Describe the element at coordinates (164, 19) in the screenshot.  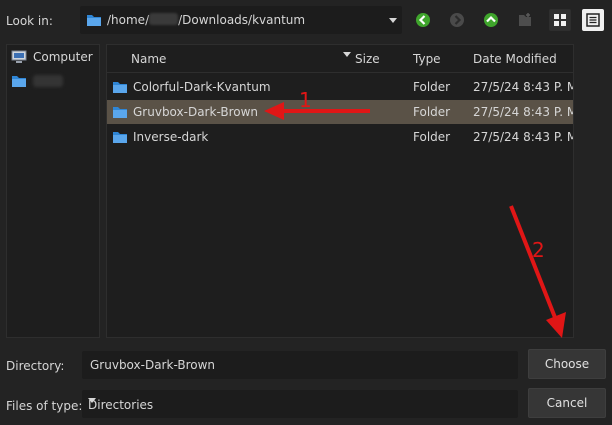
I see `redacted-username` at that location.